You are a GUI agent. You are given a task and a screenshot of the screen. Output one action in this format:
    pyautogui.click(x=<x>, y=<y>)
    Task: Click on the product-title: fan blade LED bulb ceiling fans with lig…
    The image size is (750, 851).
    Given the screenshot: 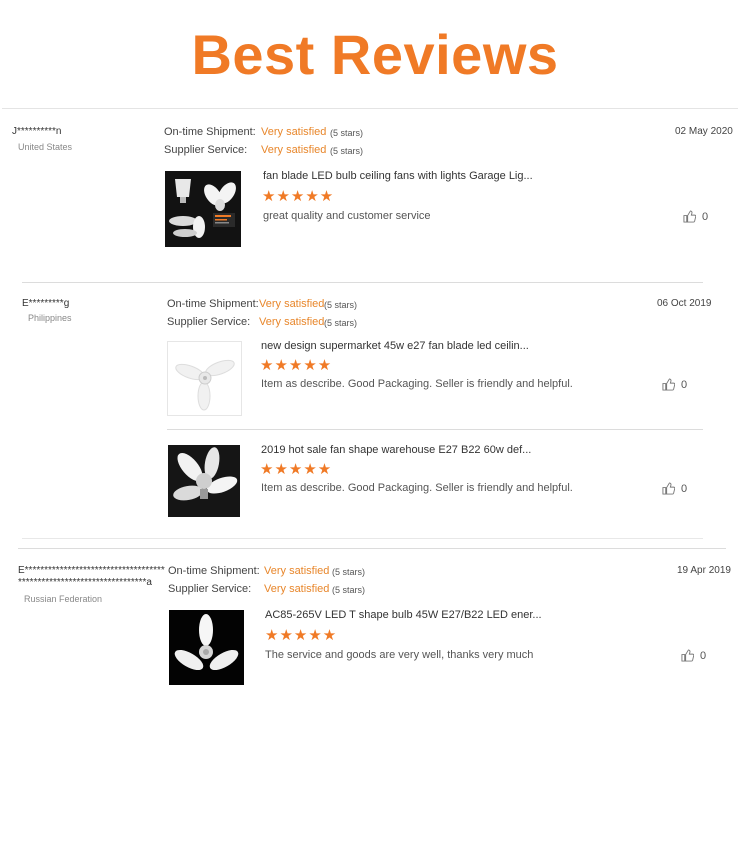 What is the action you would take?
    pyautogui.click(x=398, y=176)
    